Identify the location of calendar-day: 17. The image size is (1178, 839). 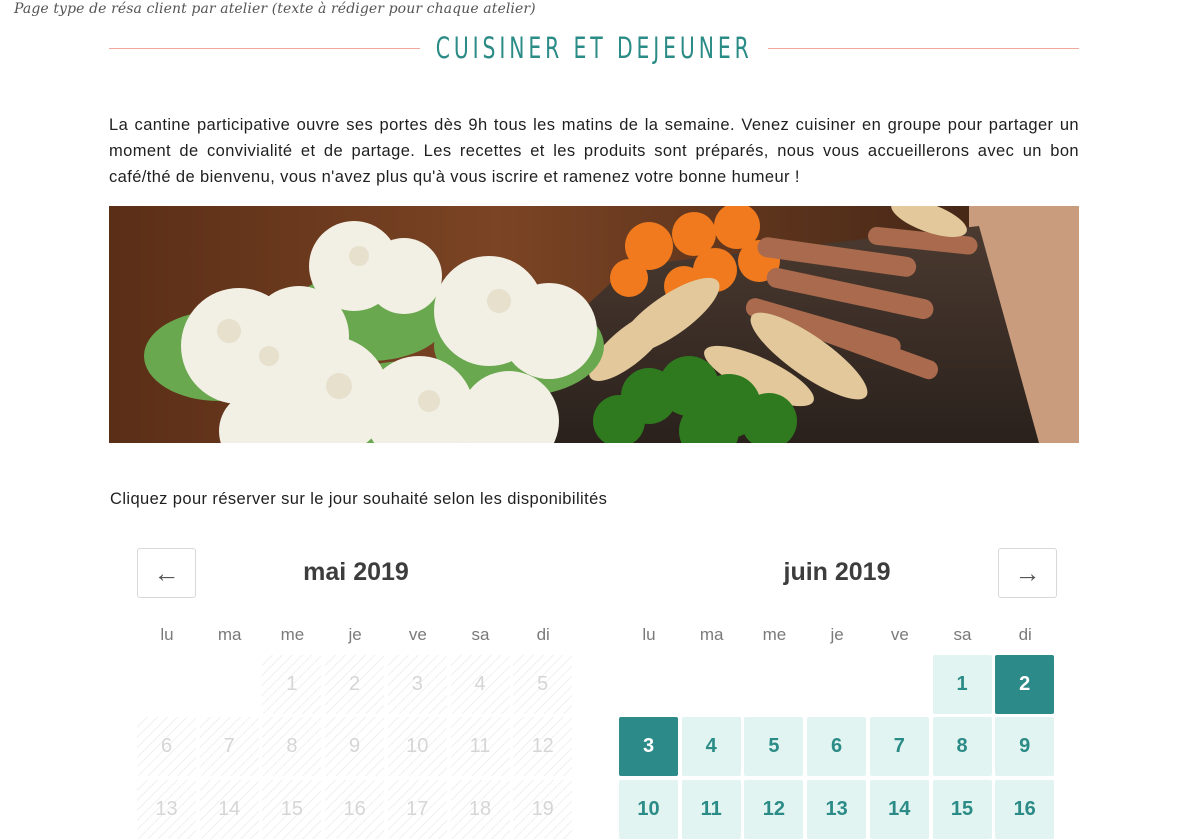
(417, 809).